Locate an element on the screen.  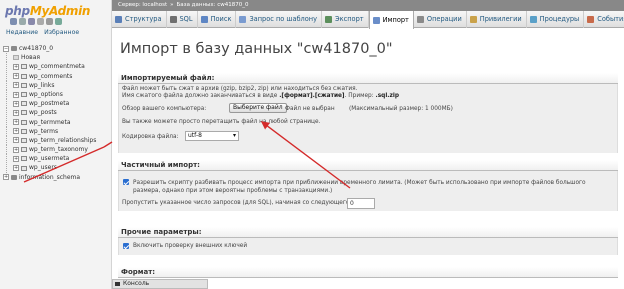
tree-other-db-row: + information_schema is located at coordinates (57, 177).